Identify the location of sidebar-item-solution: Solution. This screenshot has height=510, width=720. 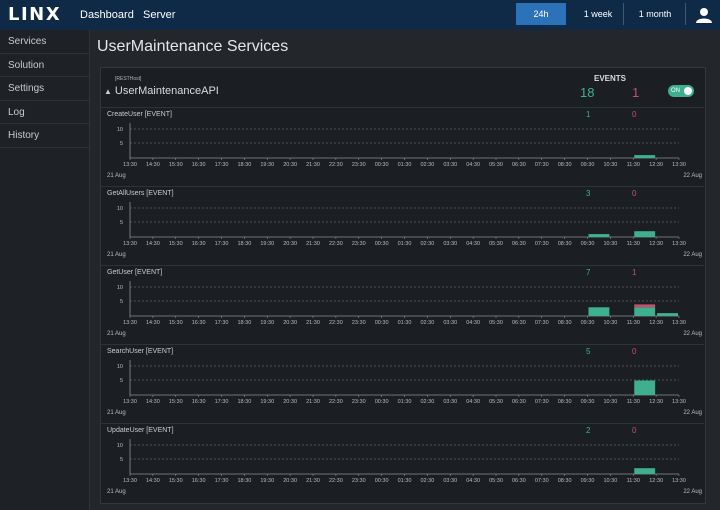
(44, 66).